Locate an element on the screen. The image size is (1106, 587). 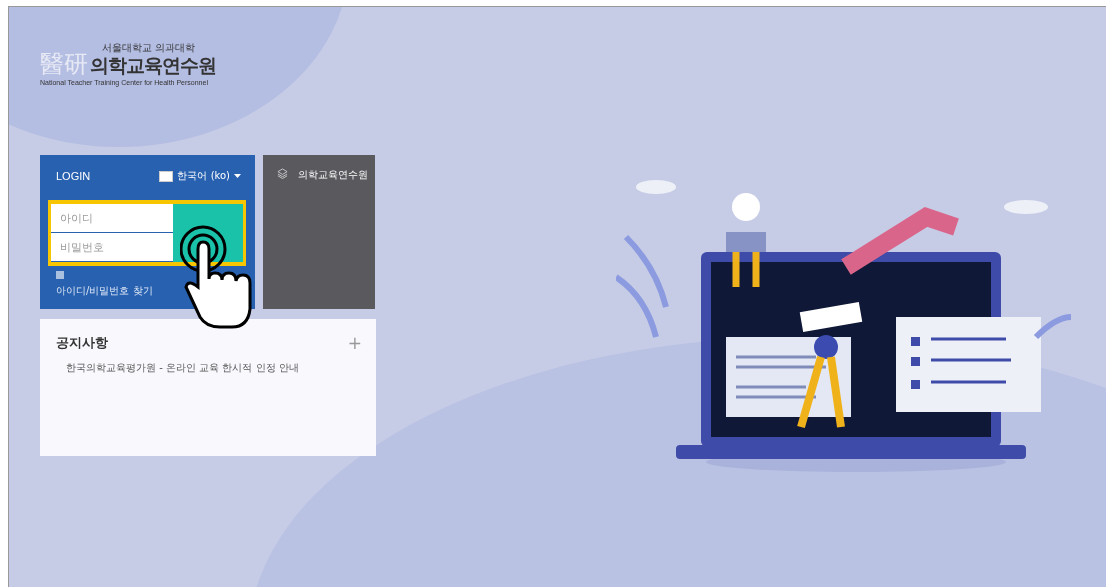
language-dropdown: 한국어 (ko) is located at coordinates (200, 176).